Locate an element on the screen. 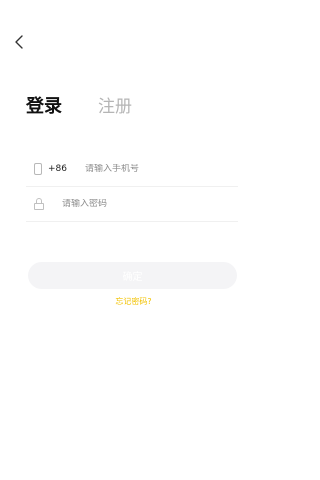 The height and width of the screenshot is (480, 320). phone-field: +86 is located at coordinates (132, 169).